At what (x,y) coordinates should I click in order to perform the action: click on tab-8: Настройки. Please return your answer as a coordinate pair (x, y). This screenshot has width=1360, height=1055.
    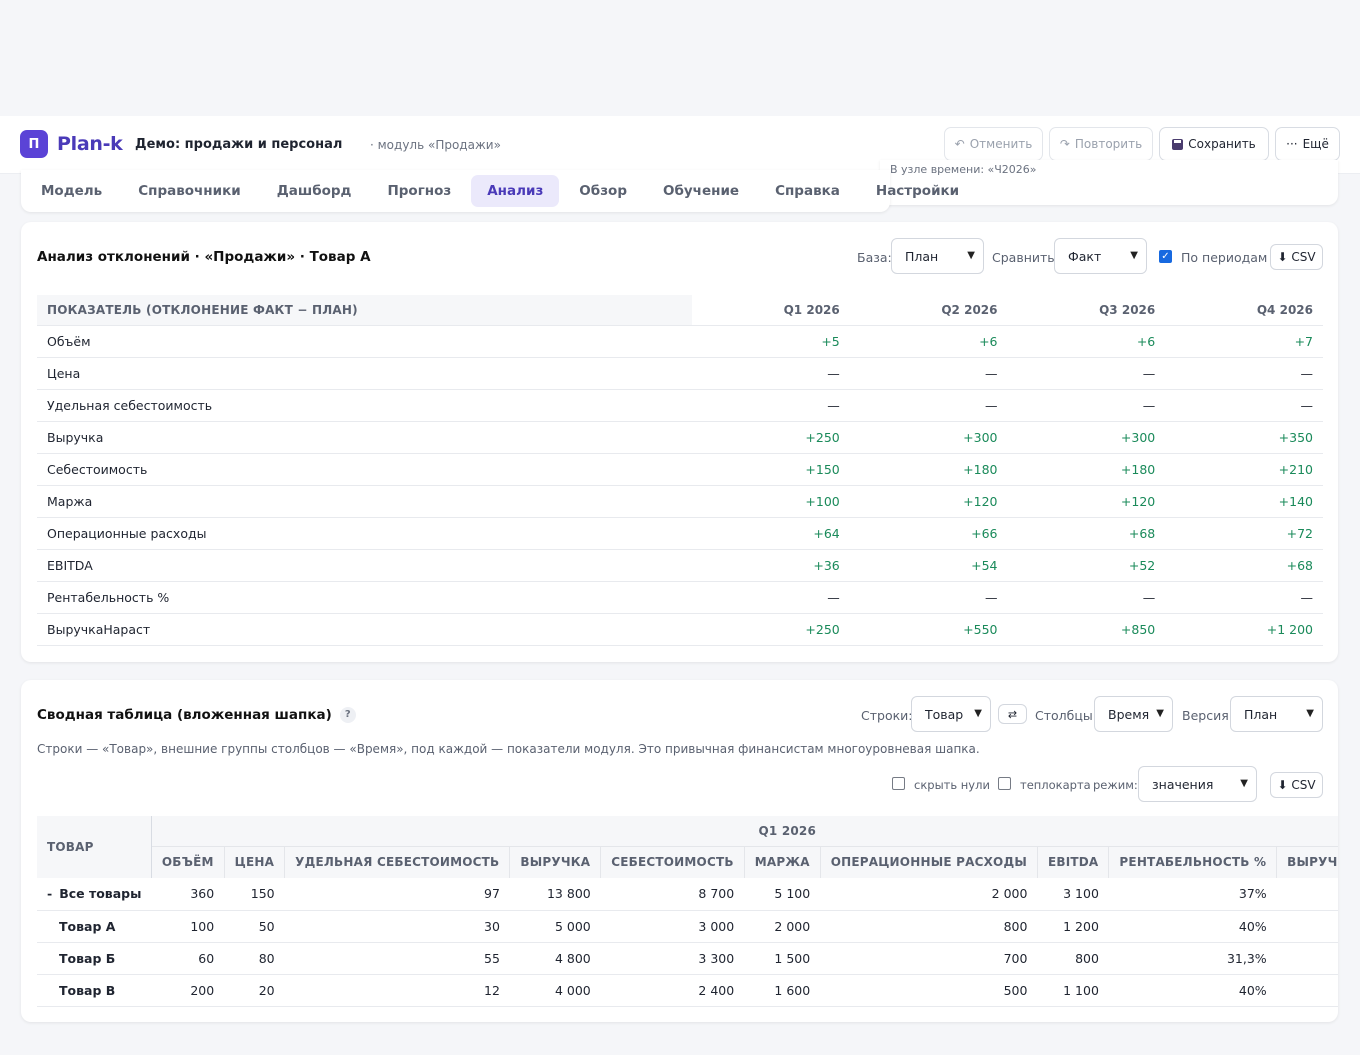
    Looking at the image, I should click on (917, 191).